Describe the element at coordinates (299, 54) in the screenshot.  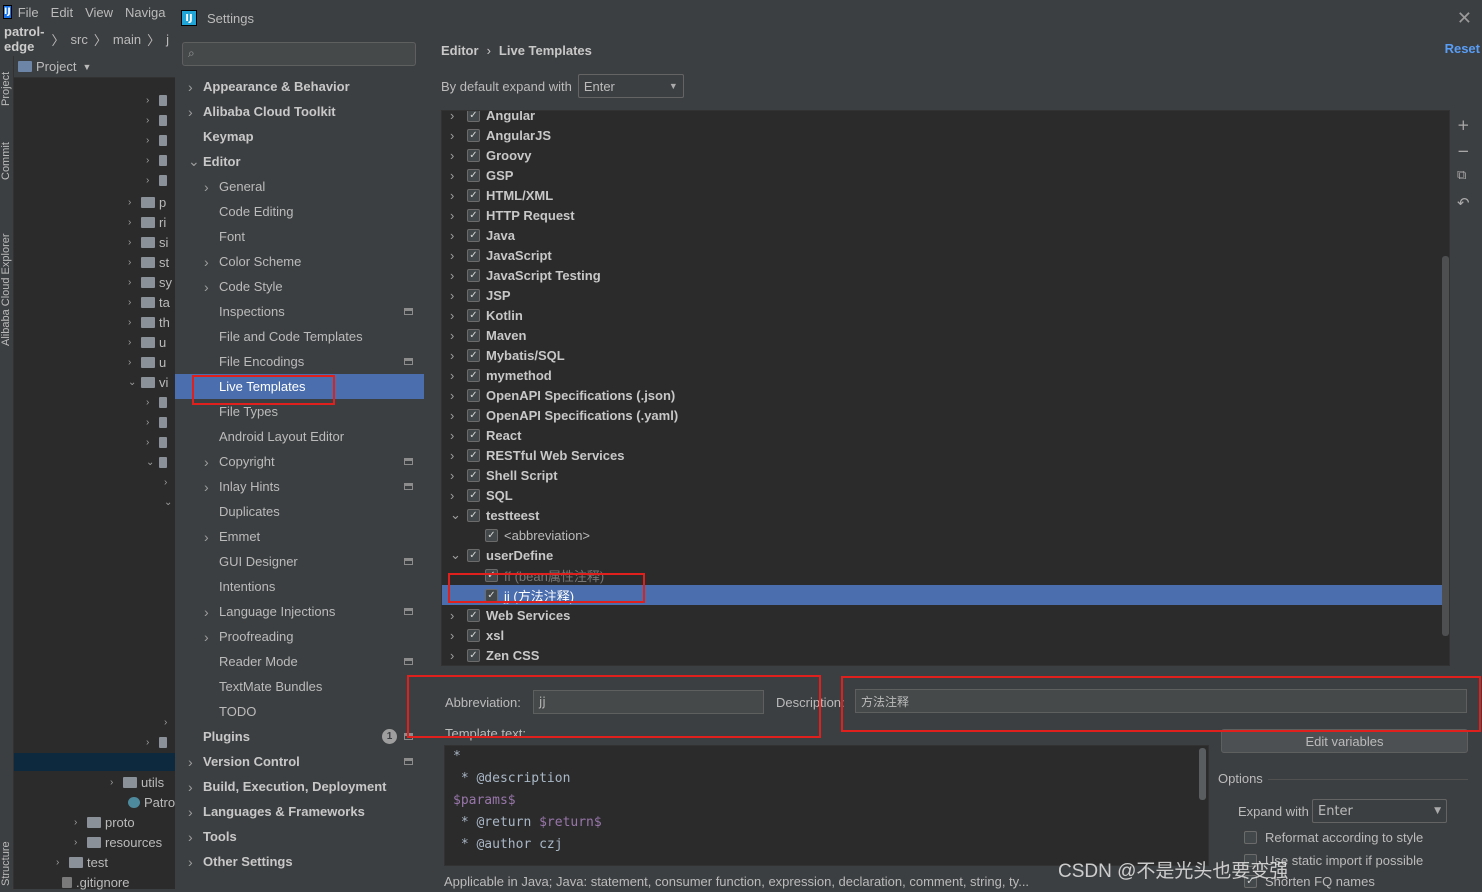
I see `search-input: ⌕` at that location.